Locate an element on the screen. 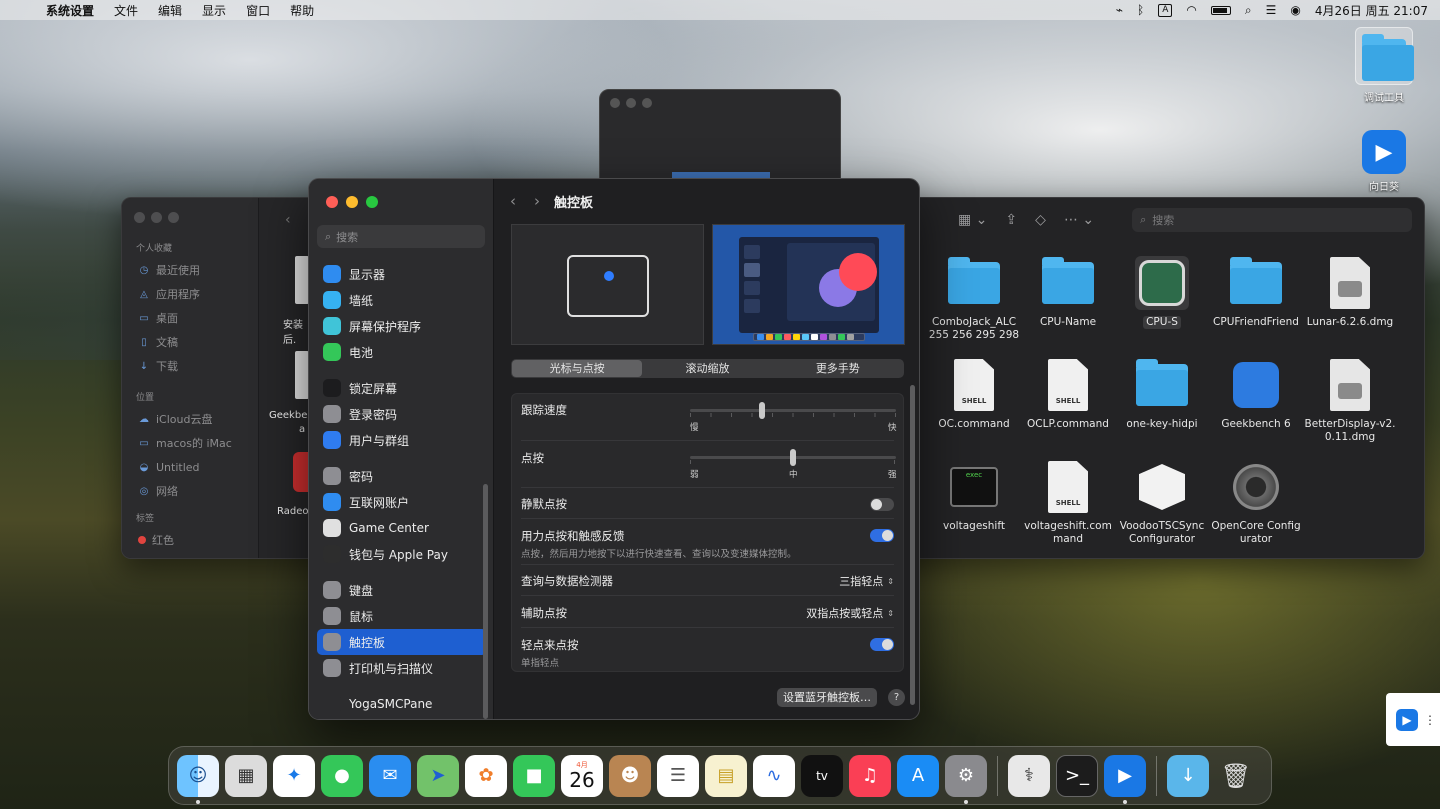  sidebar-item-at: 互联网账户 is located at coordinates (402, 502).